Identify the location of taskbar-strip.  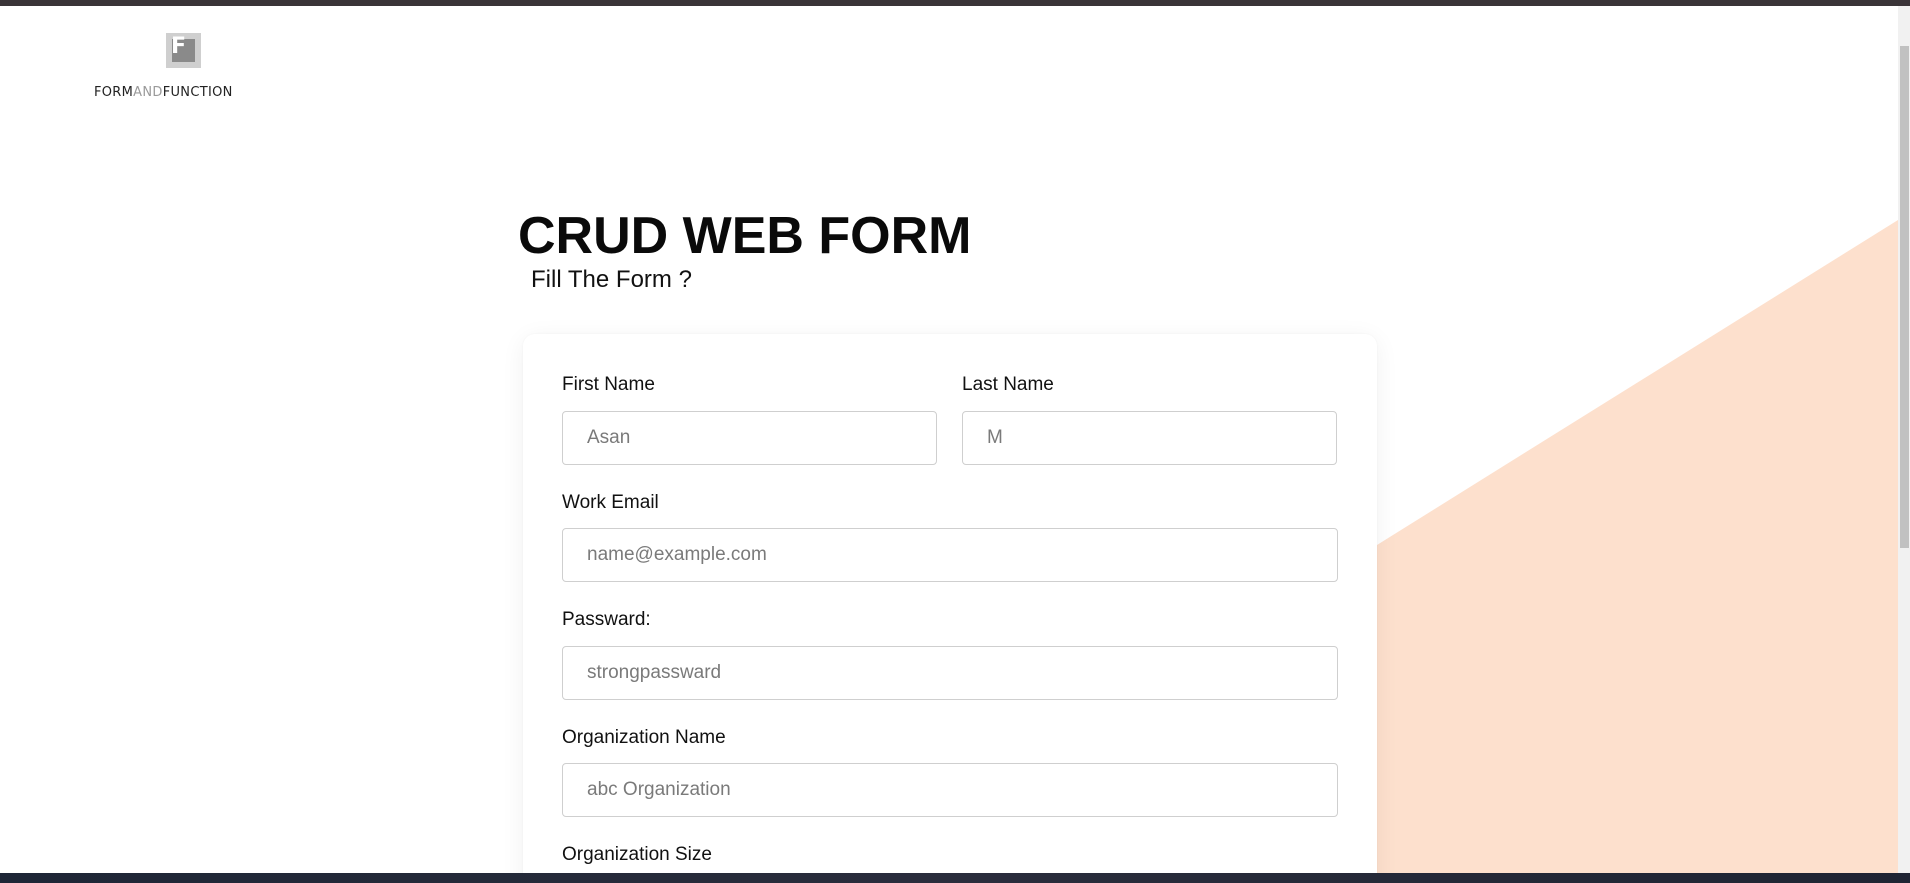
(955, 878).